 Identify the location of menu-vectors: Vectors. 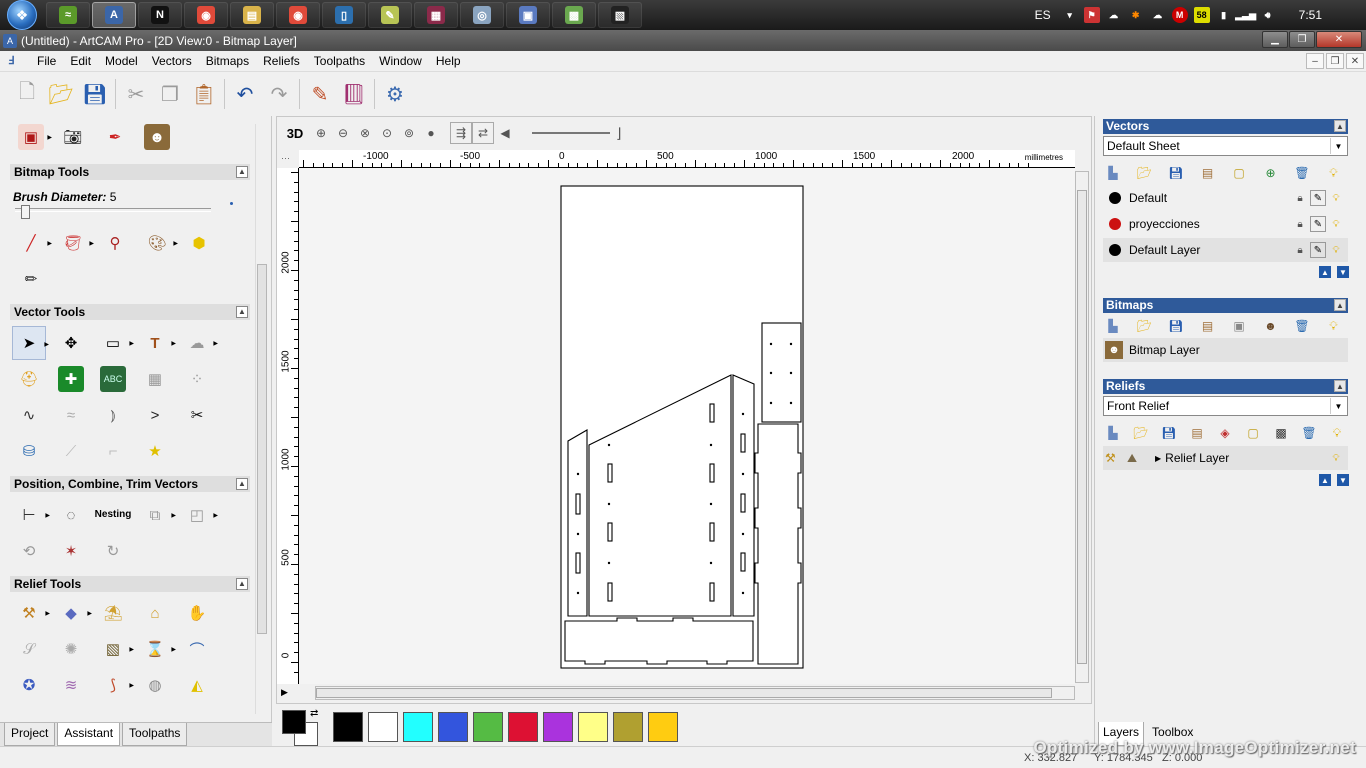
(172, 61).